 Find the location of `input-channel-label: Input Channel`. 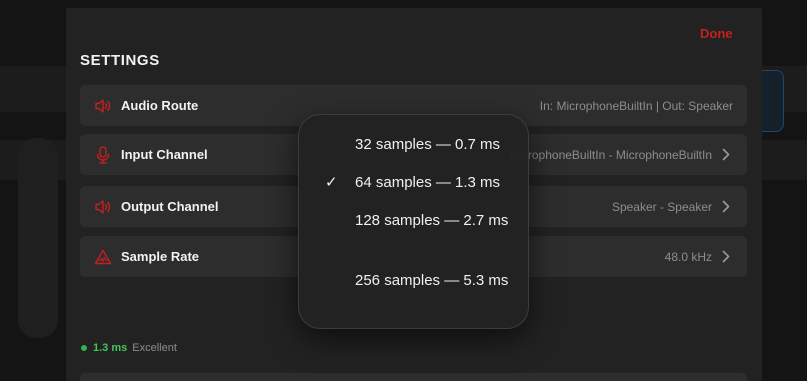

input-channel-label: Input Channel is located at coordinates (164, 154).